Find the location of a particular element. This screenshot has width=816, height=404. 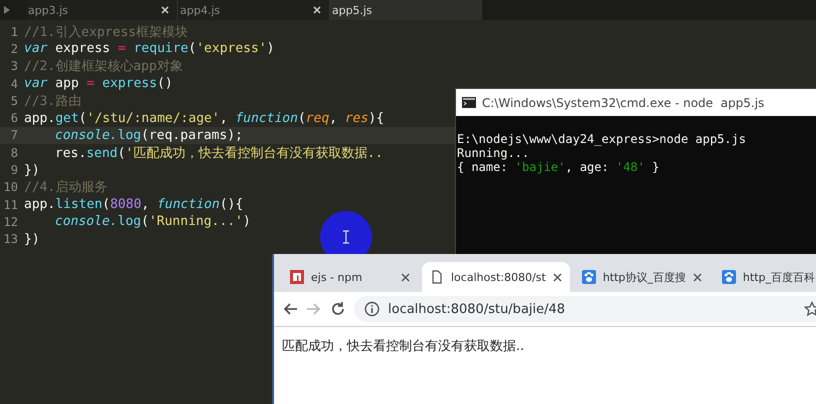

code-line: app.get('/stu/:name/:age', function(req, res){ is located at coordinates (204, 118).